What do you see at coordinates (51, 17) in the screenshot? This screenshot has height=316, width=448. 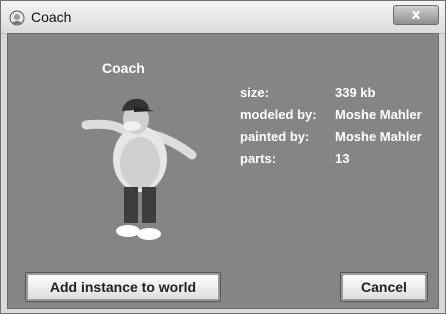 I see `window-title: Coach` at bounding box center [51, 17].